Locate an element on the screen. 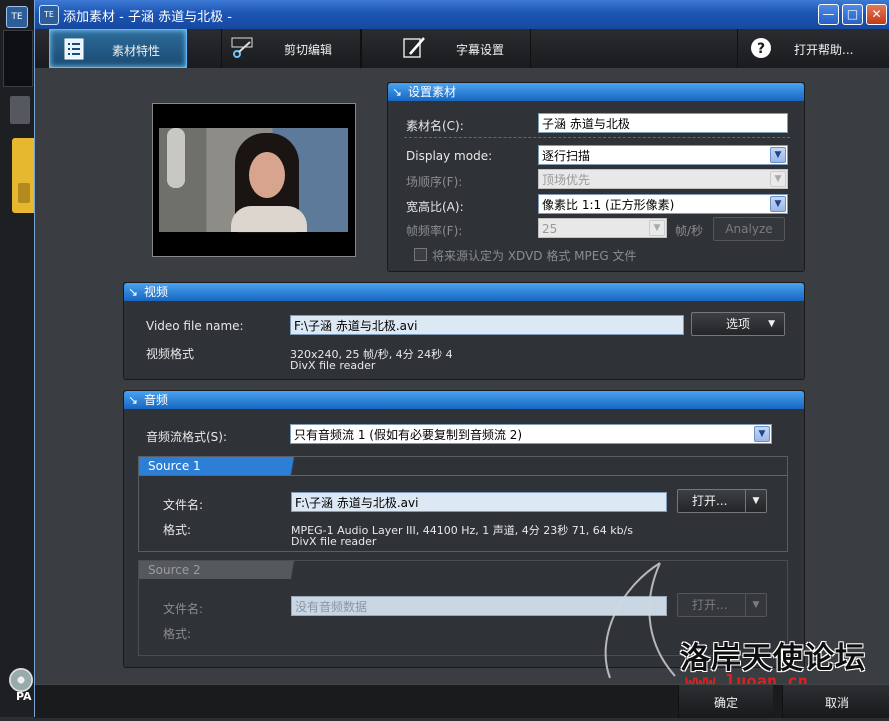  minimize-button: — is located at coordinates (828, 14).